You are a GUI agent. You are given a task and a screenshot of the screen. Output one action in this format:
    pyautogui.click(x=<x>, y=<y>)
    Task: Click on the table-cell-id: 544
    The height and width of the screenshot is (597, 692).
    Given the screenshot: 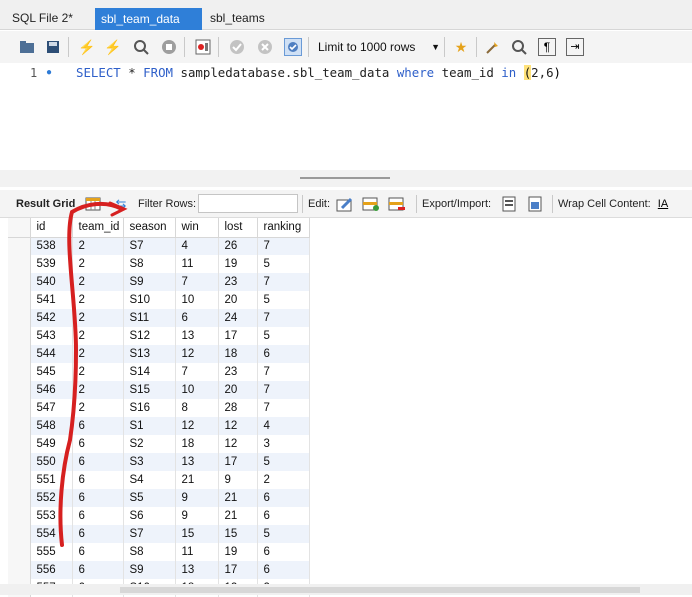 What is the action you would take?
    pyautogui.click(x=51, y=354)
    